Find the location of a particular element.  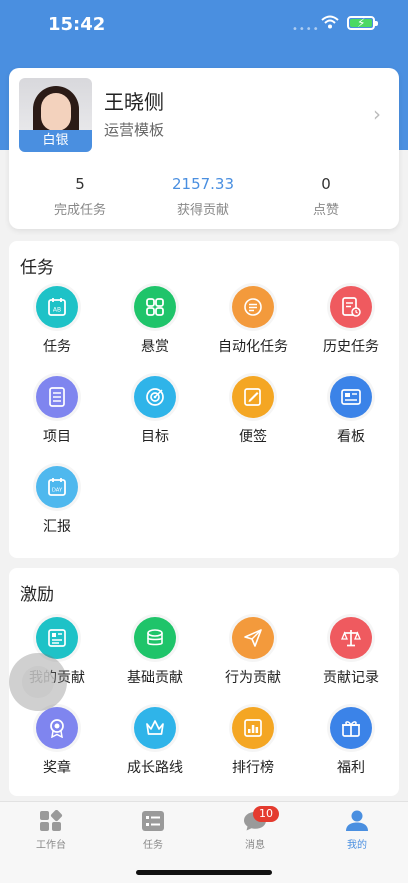

grid-item-label: 自动化任务 is located at coordinates (253, 347).